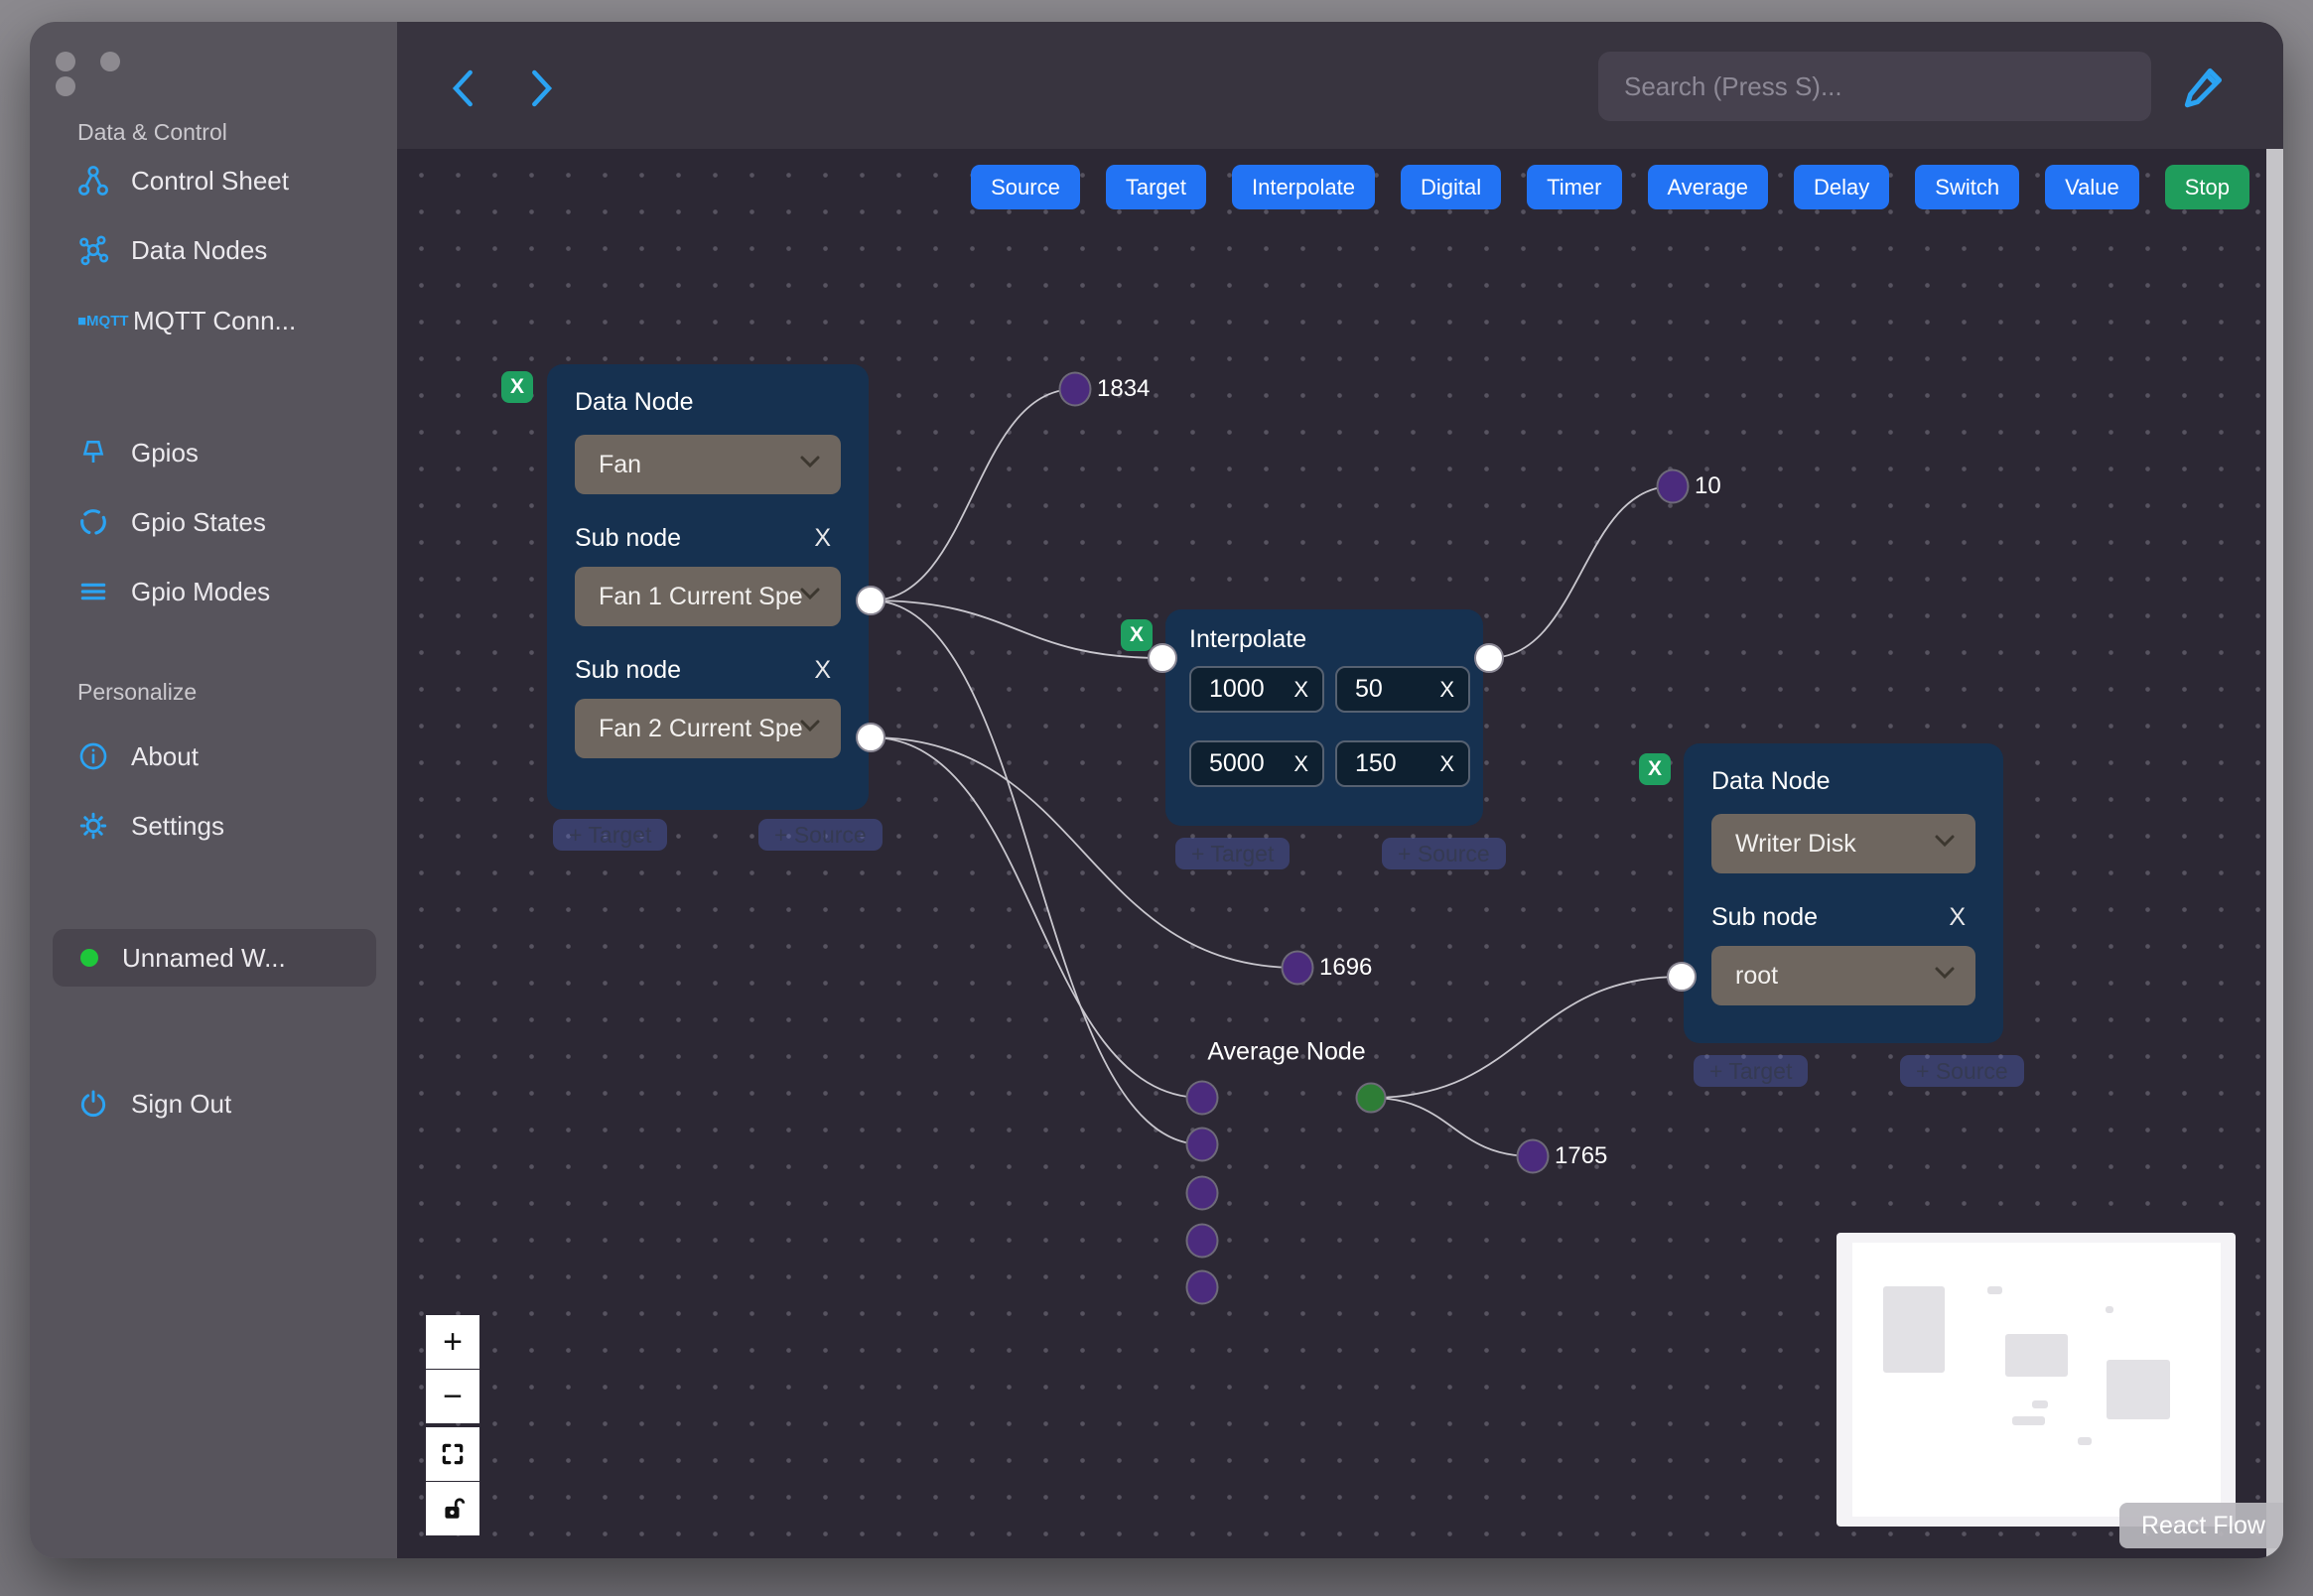 The image size is (2313, 1596). What do you see at coordinates (1155, 187) in the screenshot?
I see `add-target-node-button: Target` at bounding box center [1155, 187].